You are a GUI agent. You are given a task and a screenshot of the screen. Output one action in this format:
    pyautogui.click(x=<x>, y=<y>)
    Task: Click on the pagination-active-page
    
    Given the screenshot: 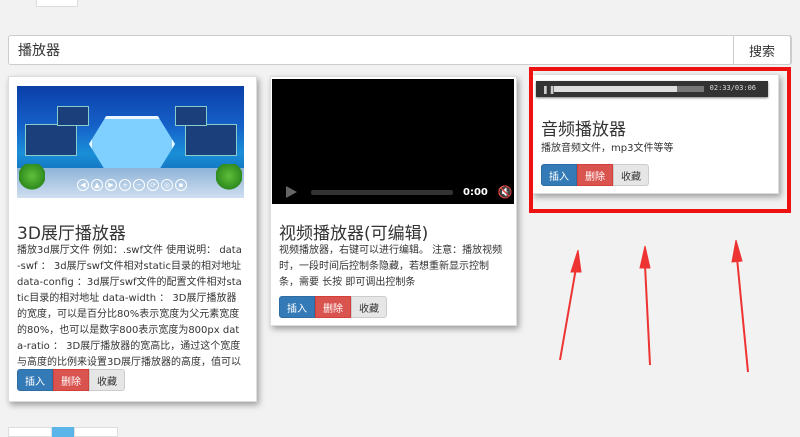 What is the action you would take?
    pyautogui.click(x=63, y=432)
    